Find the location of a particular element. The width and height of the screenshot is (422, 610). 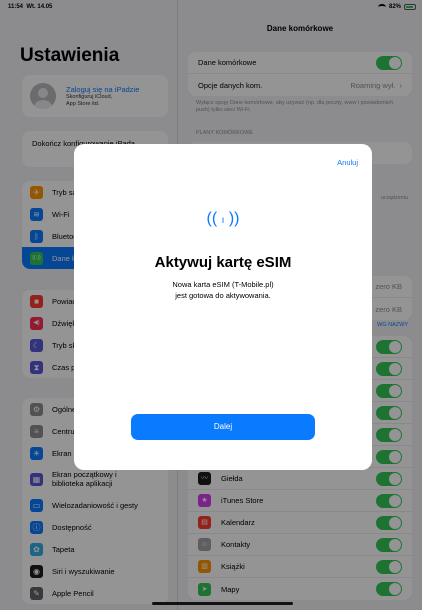

modal-desc-line2: jest gotowa do aktywowania. is located at coordinates (223, 295).